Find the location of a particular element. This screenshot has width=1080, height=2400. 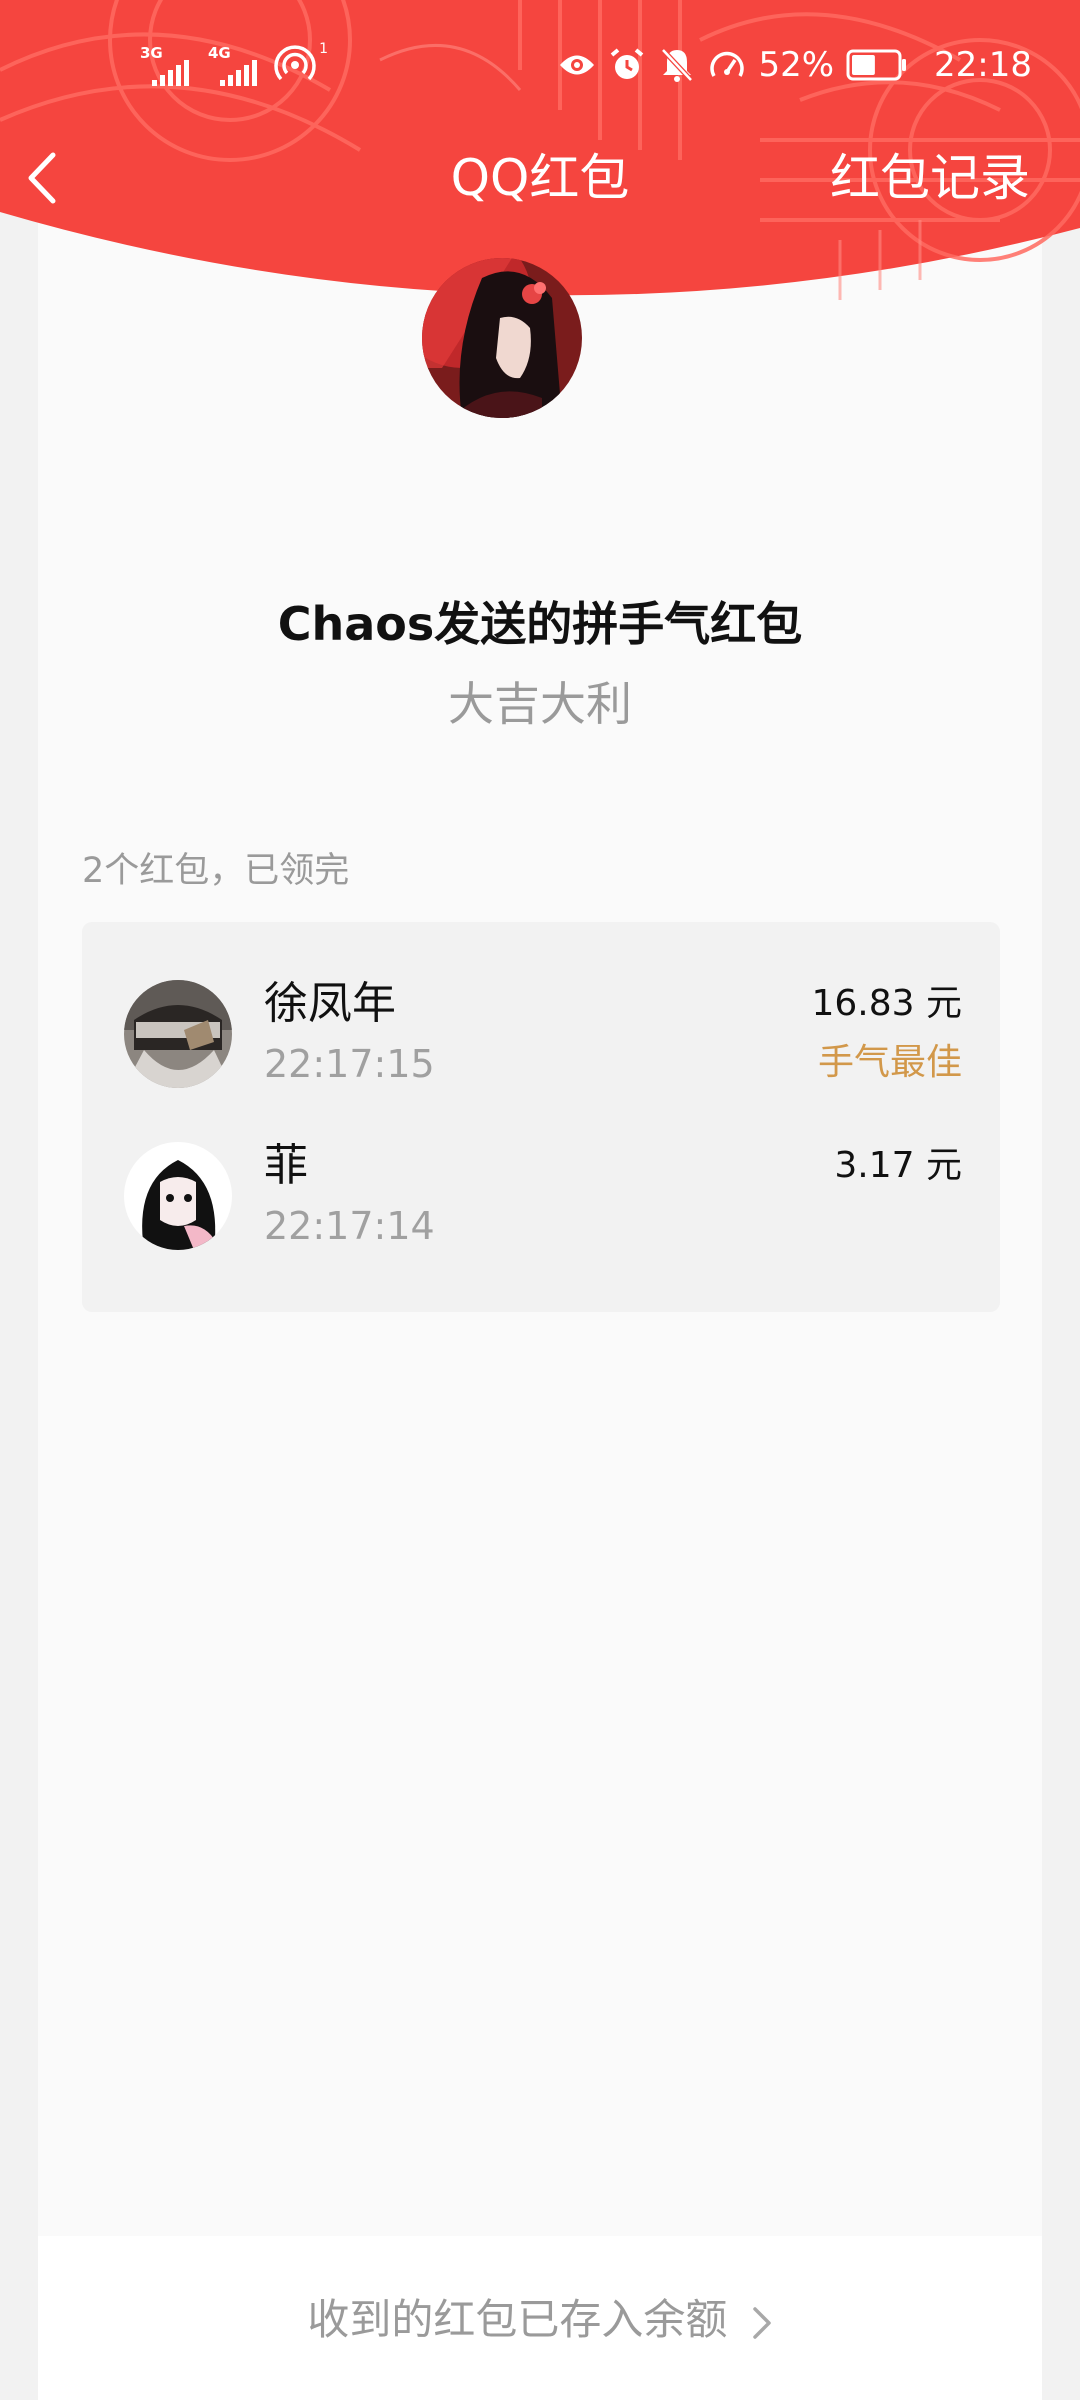

best-luck-badge: 手气最佳 is located at coordinates (889, 1062).